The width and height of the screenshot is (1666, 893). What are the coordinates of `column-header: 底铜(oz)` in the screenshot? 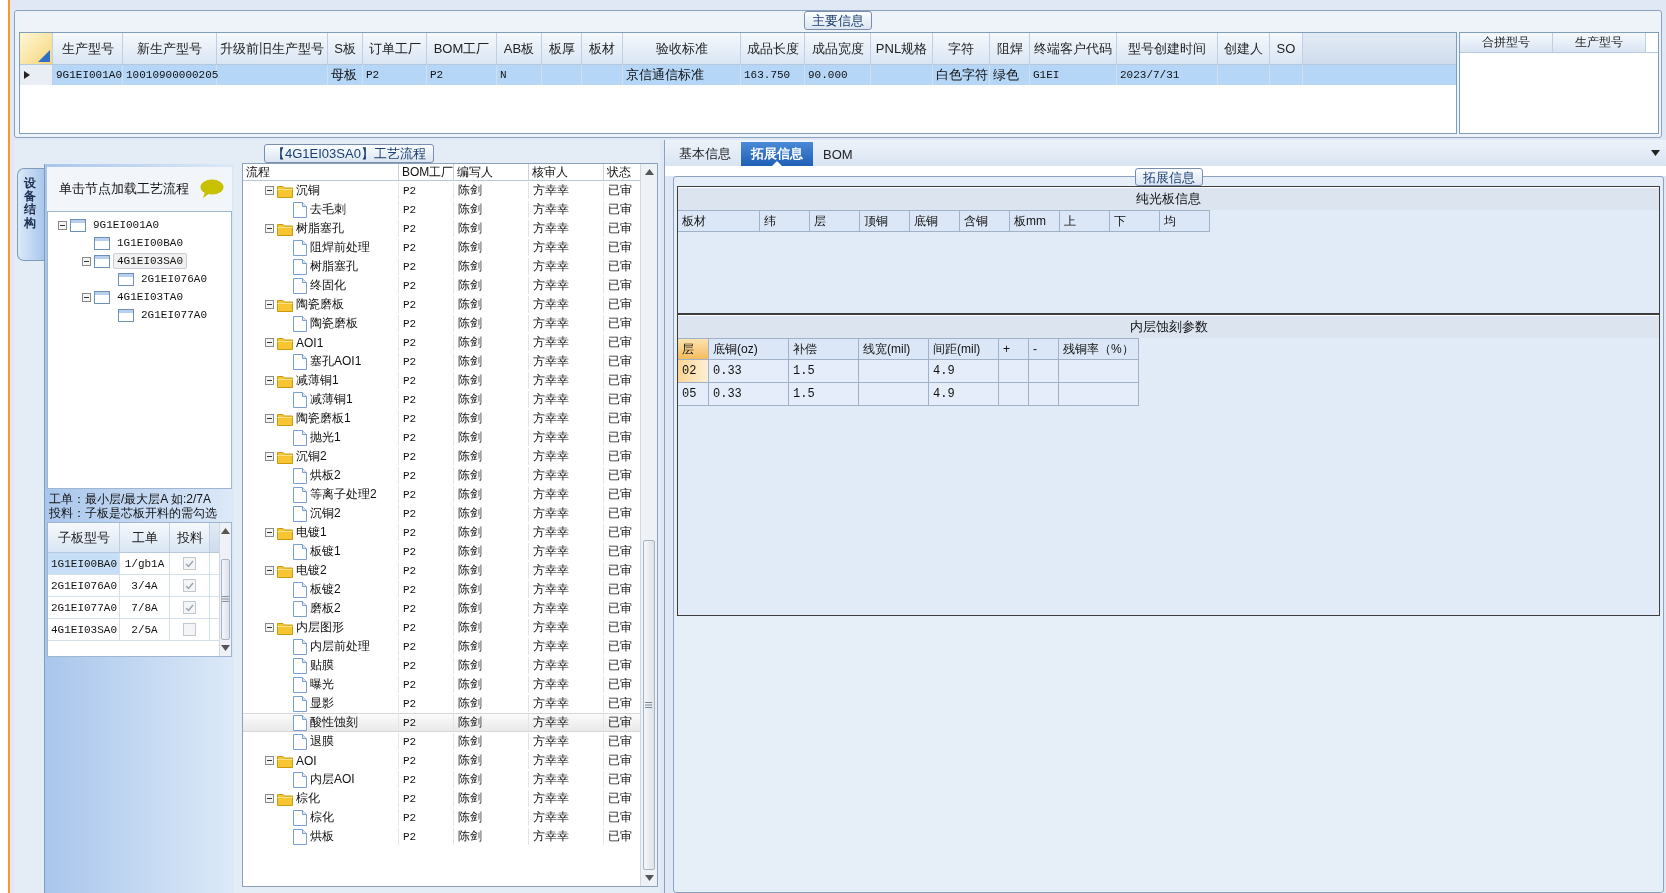 It's located at (749, 349).